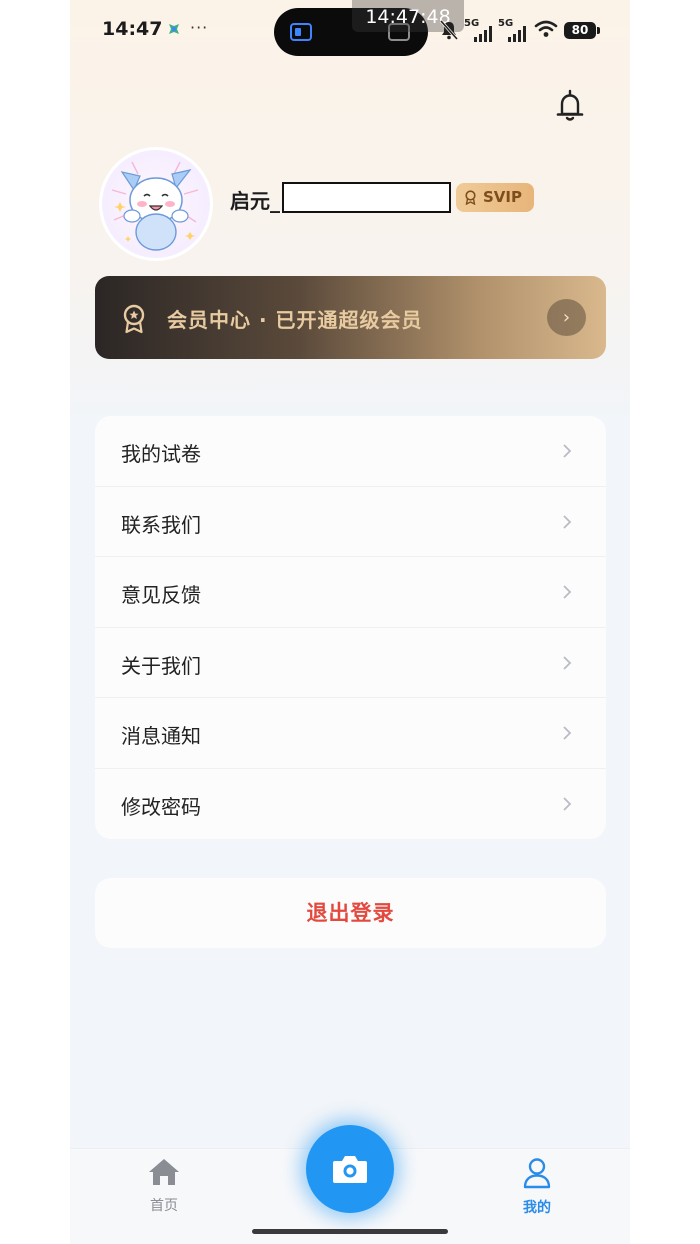 Image resolution: width=700 pixels, height=1244 pixels. Describe the element at coordinates (161, 665) in the screenshot. I see `menu-item-label: 关于我们` at that location.